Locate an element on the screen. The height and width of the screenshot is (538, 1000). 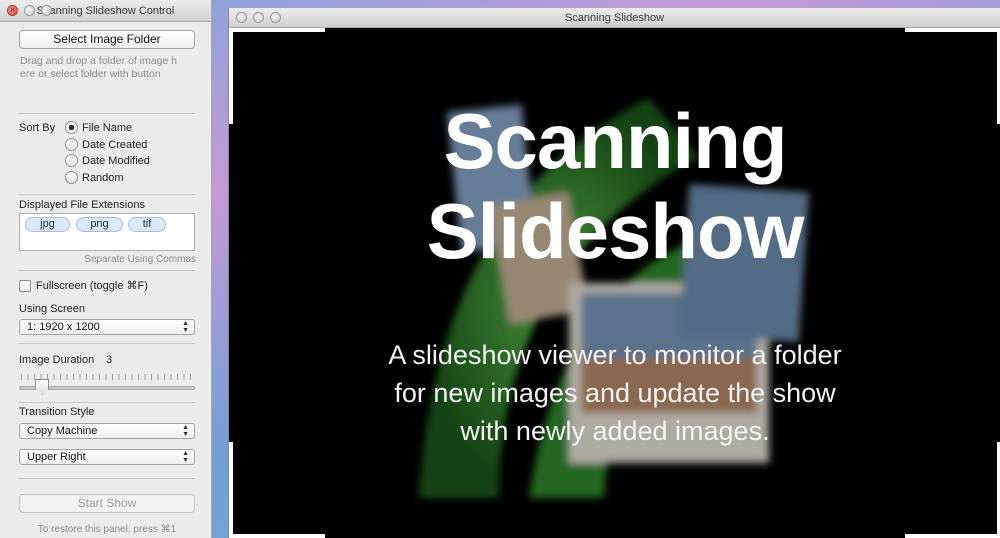
start-show-button: Start Show is located at coordinates (107, 503).